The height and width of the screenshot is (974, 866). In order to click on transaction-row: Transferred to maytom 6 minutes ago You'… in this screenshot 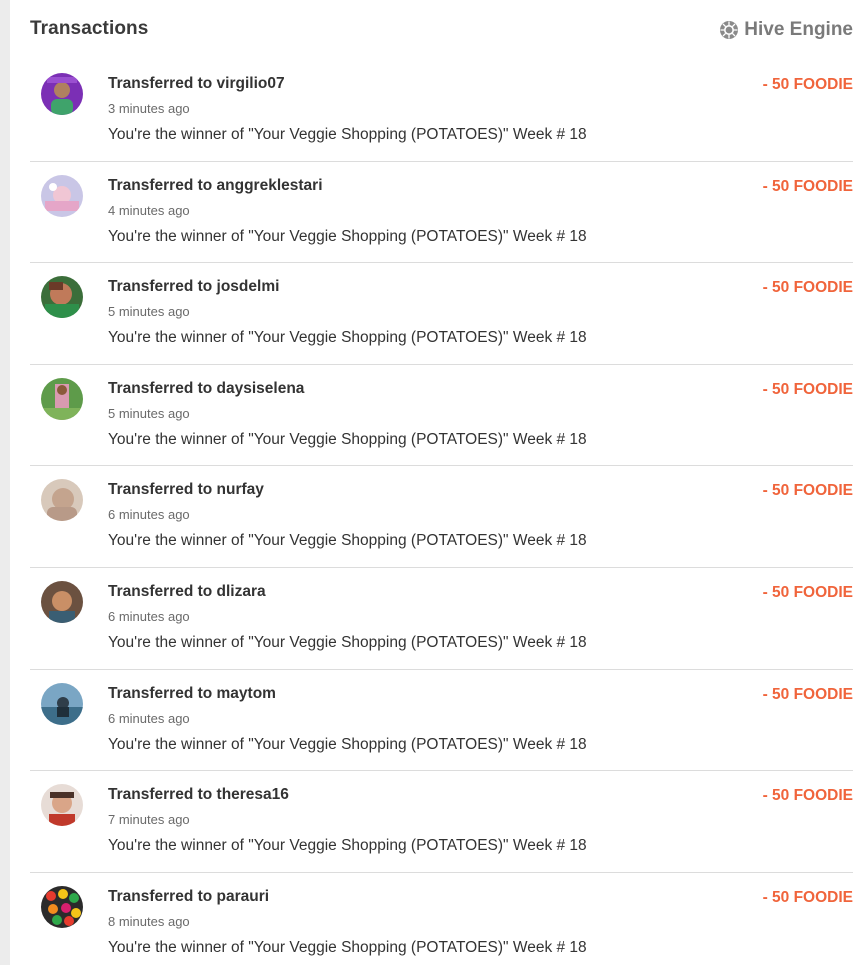, I will do `click(441, 721)`.